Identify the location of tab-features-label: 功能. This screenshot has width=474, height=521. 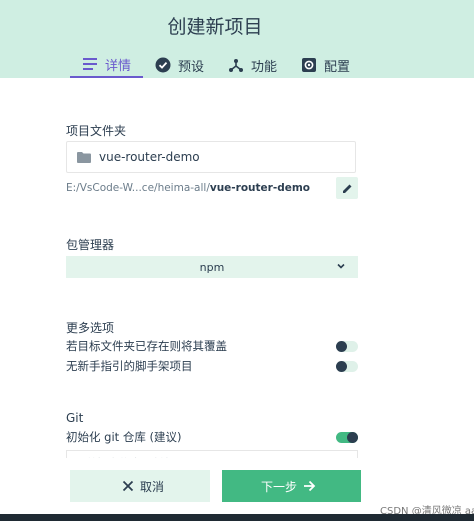
(264, 67).